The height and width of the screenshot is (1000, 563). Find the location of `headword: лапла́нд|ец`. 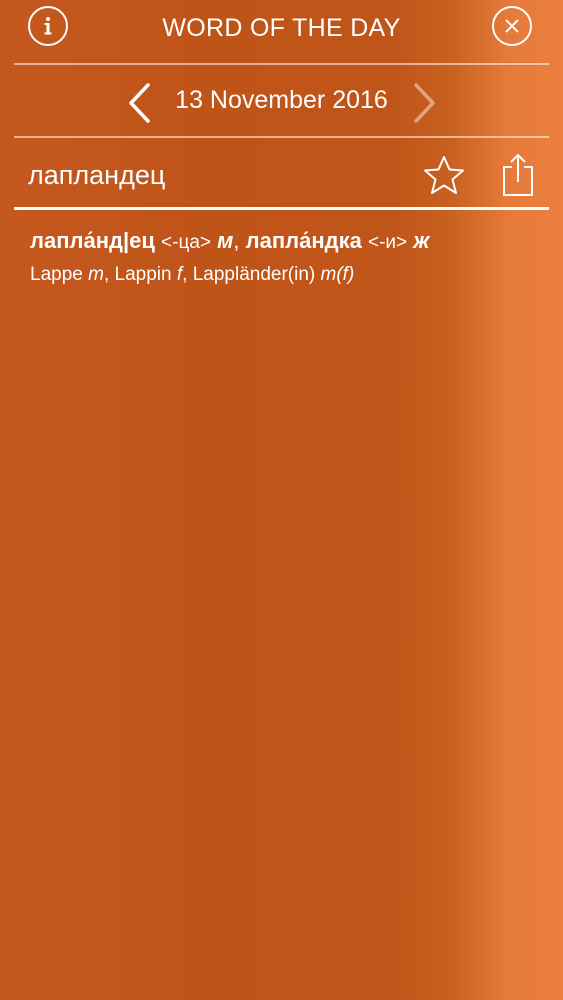

headword: лапла́нд|ец is located at coordinates (92, 240).